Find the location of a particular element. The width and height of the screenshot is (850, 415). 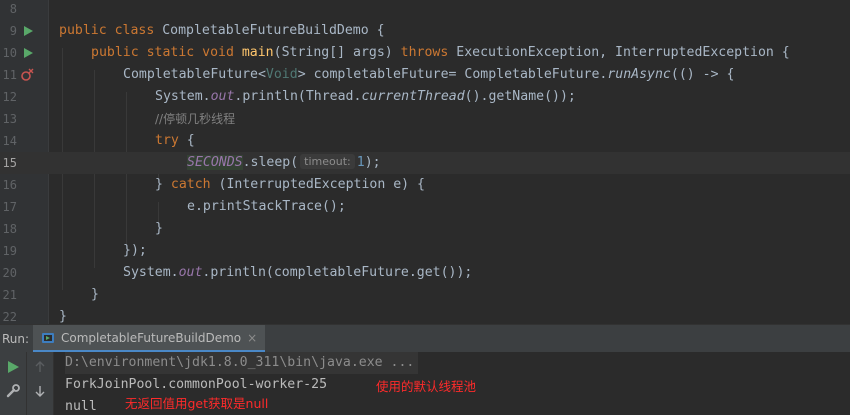

console-output-line: null is located at coordinates (81, 406).